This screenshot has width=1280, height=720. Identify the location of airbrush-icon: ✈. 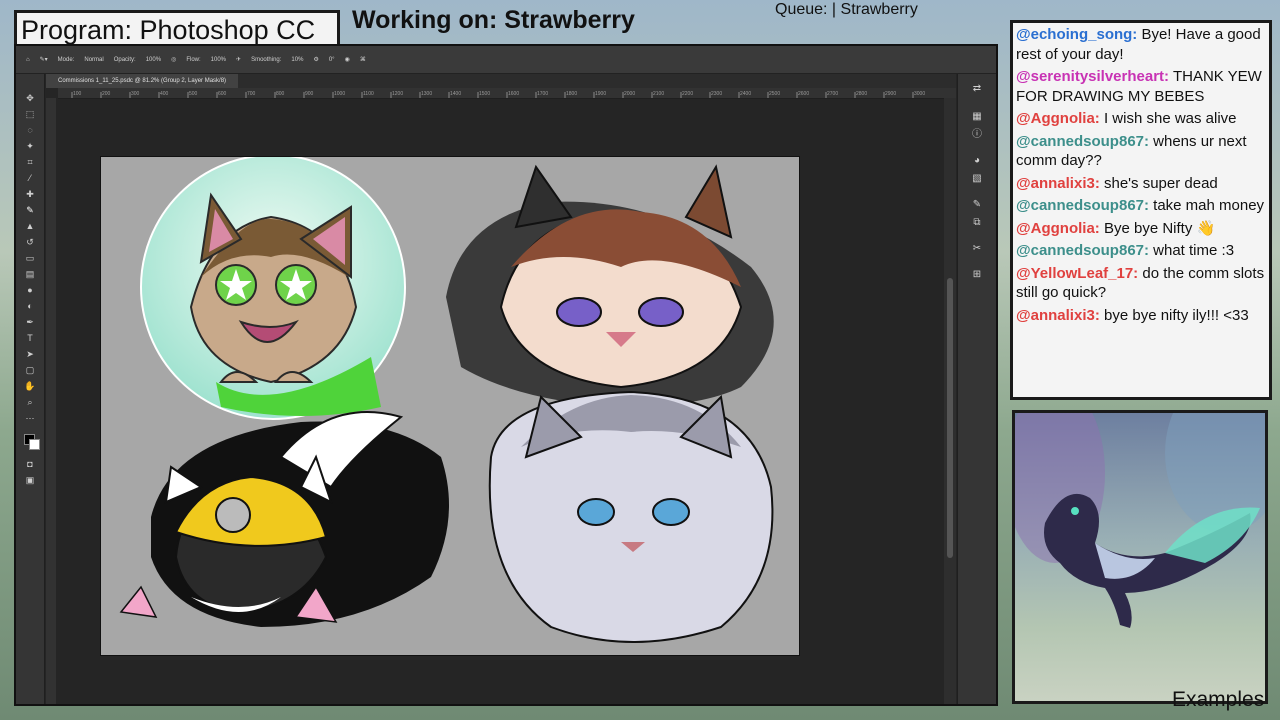
(238, 59).